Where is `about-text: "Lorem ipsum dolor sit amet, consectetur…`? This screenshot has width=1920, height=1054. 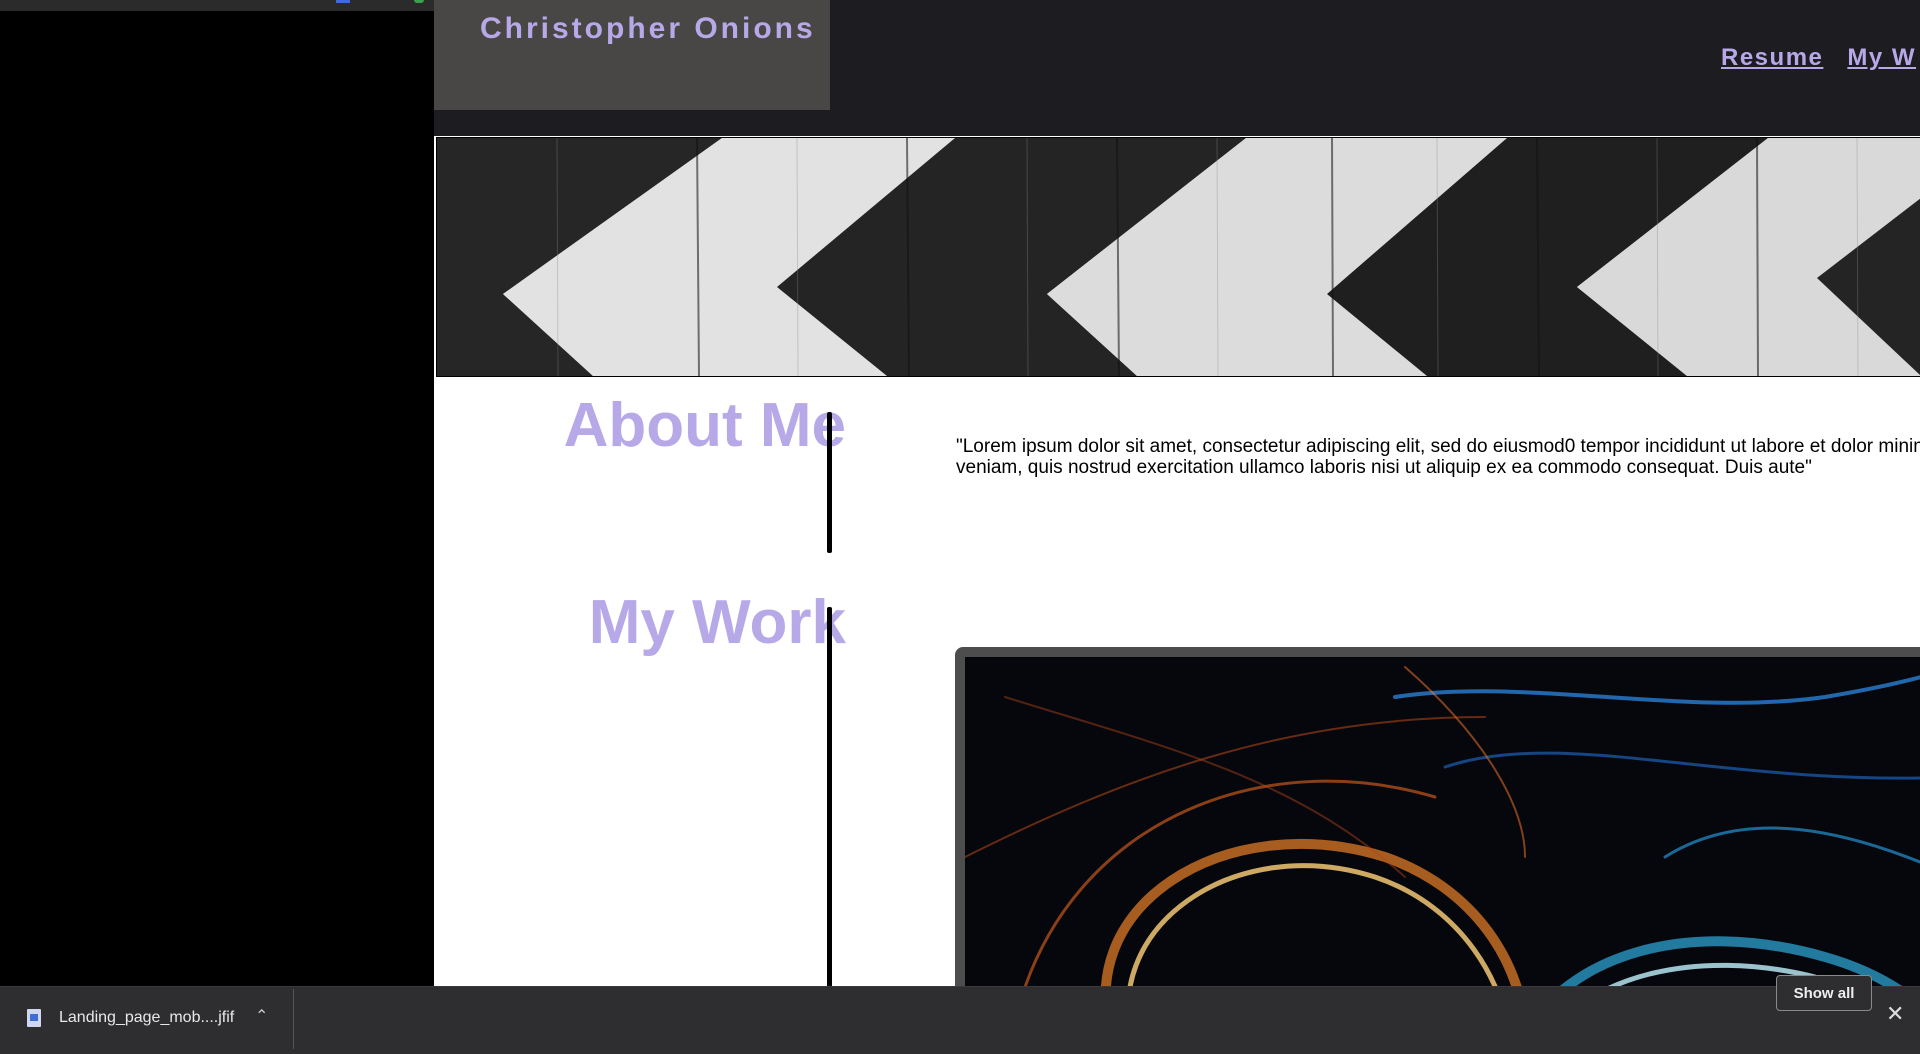
about-text: "Lorem ipsum dolor sit amet, consectetur… is located at coordinates (1438, 457).